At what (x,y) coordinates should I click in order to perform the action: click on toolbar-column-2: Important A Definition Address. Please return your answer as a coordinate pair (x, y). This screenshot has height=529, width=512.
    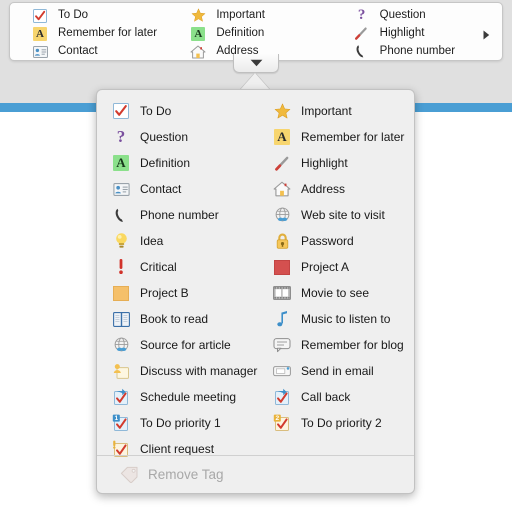
    Looking at the image, I should click on (261, 33).